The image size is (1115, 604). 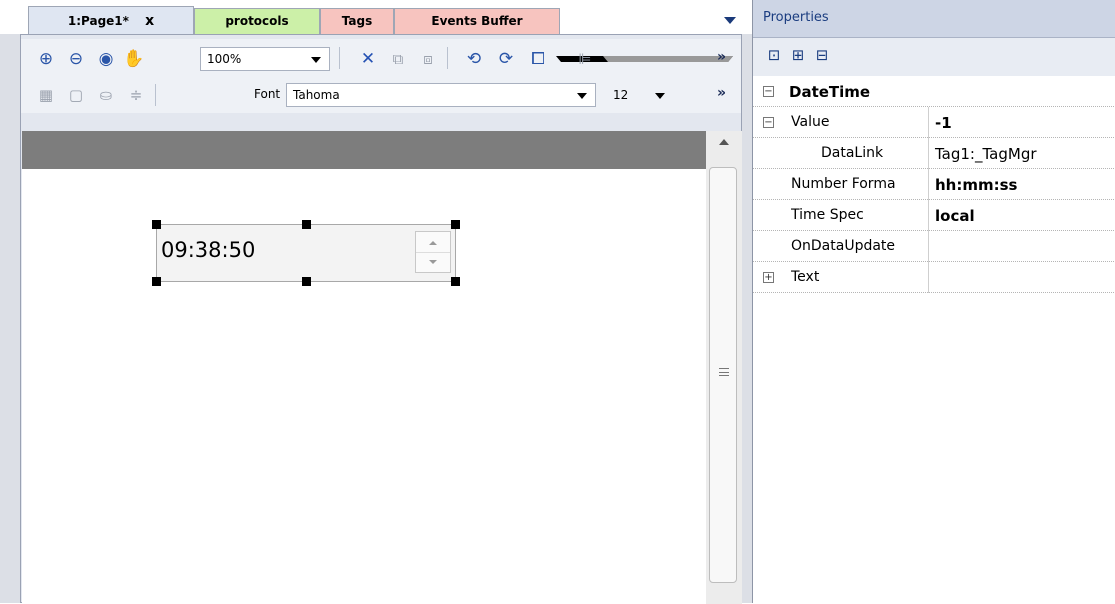 I want to click on background-icon: ▦, so click(x=46, y=95).